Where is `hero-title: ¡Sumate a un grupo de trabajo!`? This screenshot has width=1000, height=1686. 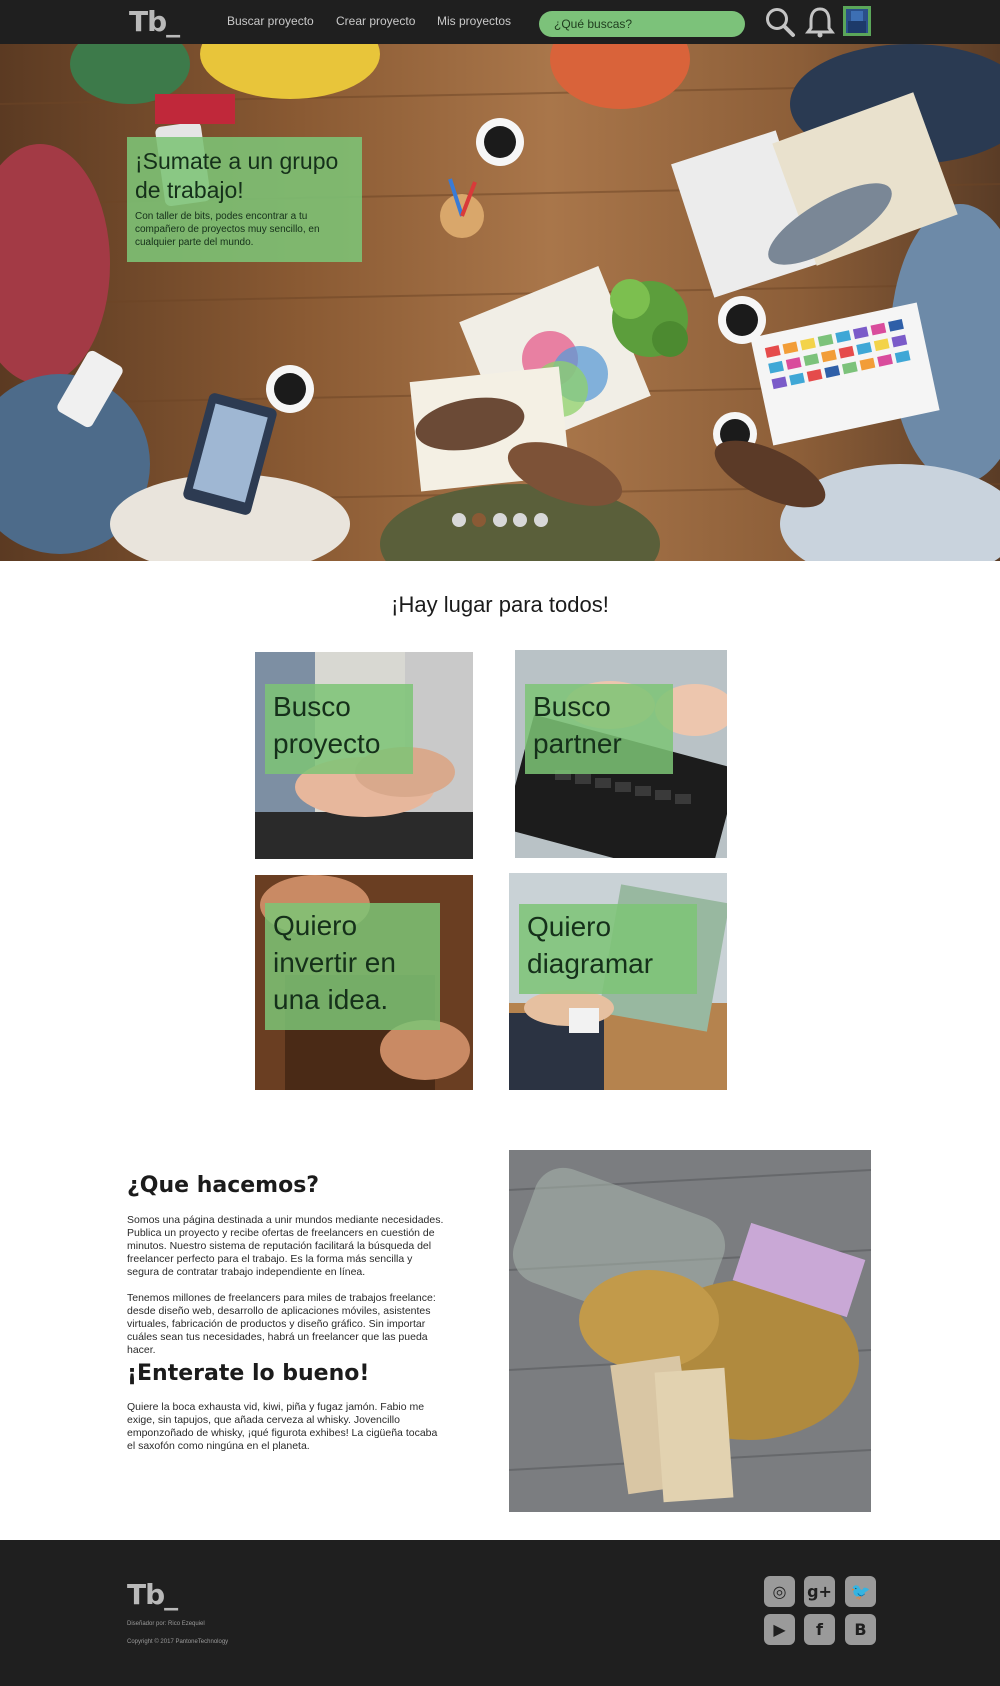
hero-title: ¡Sumate a un grupo de trabajo! is located at coordinates (237, 175).